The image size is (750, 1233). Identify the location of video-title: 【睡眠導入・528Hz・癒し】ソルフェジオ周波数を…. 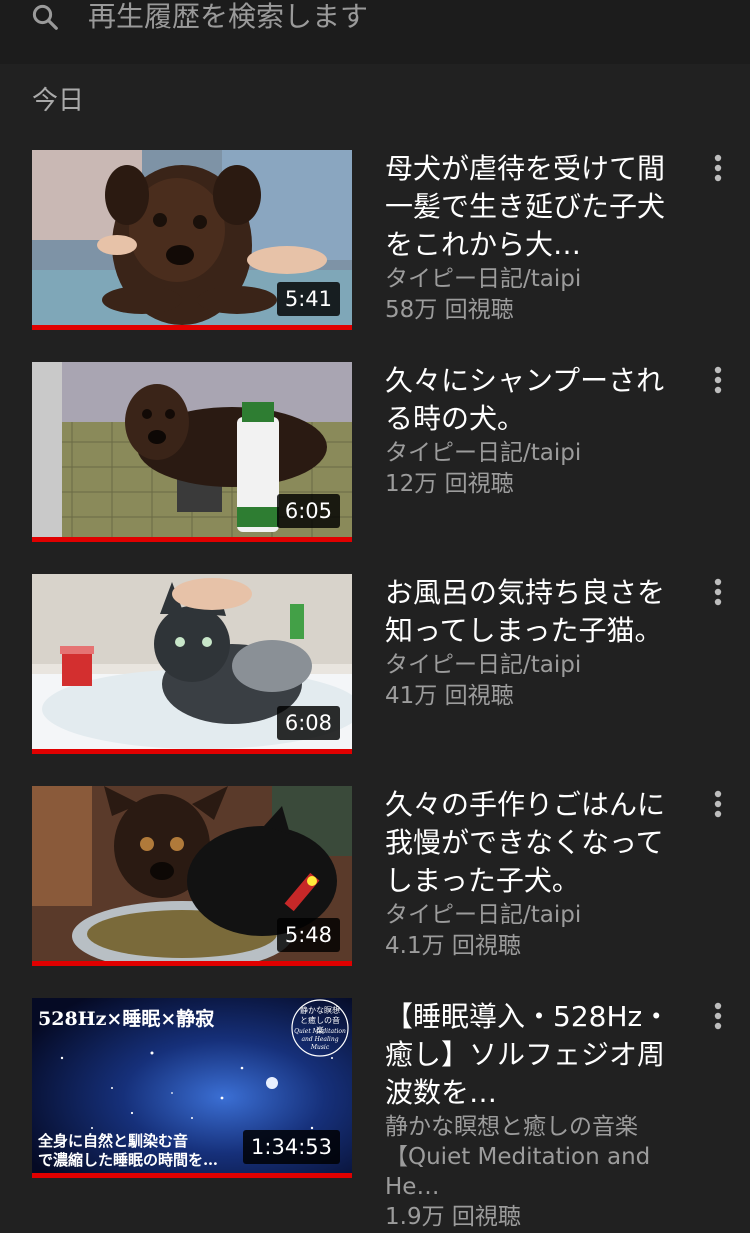
(535, 1055).